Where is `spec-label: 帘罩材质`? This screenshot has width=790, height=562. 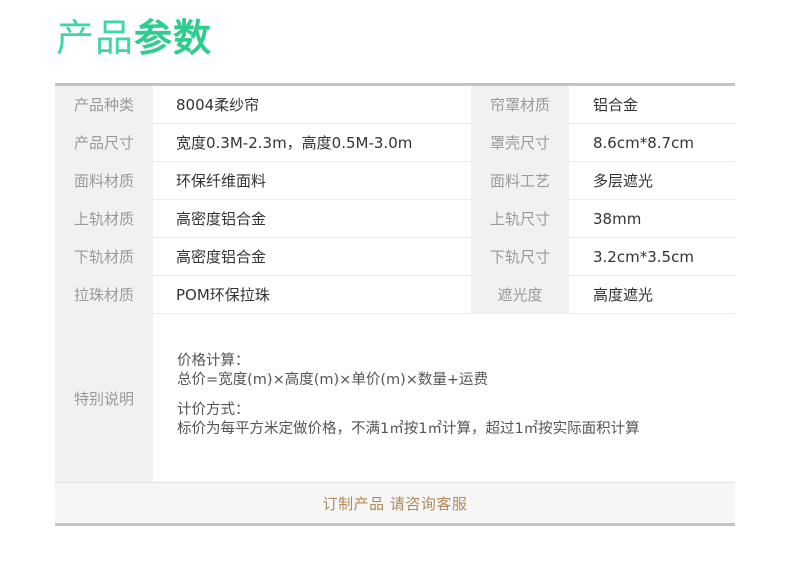
spec-label: 帘罩材质 is located at coordinates (520, 104).